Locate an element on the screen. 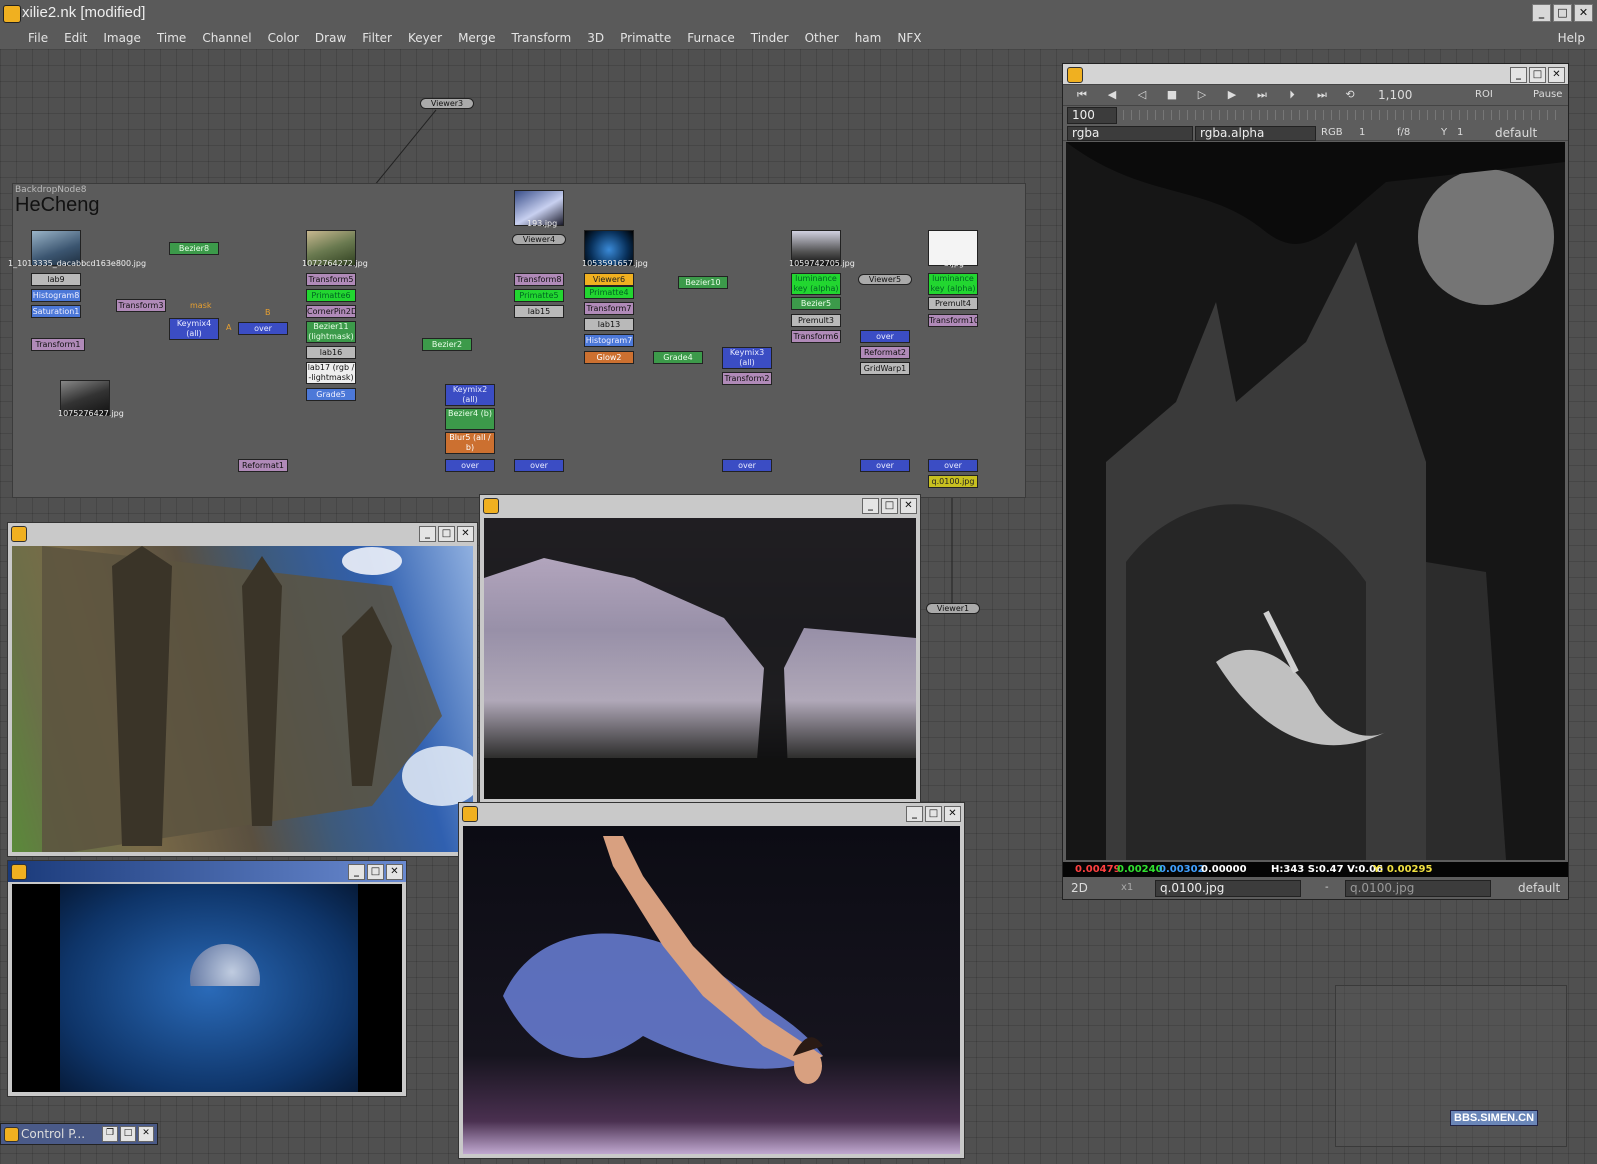 Image resolution: width=1597 pixels, height=1164 pixels. node-grade4: Grade4 is located at coordinates (678, 357).